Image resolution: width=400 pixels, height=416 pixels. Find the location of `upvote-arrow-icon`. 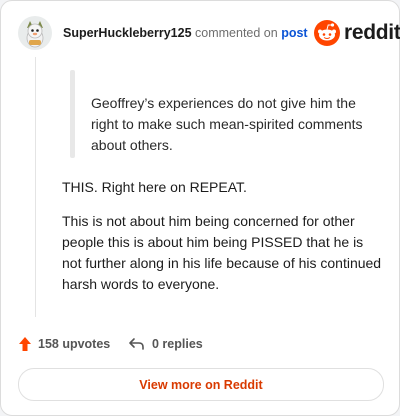

upvote-arrow-icon is located at coordinates (25, 344).